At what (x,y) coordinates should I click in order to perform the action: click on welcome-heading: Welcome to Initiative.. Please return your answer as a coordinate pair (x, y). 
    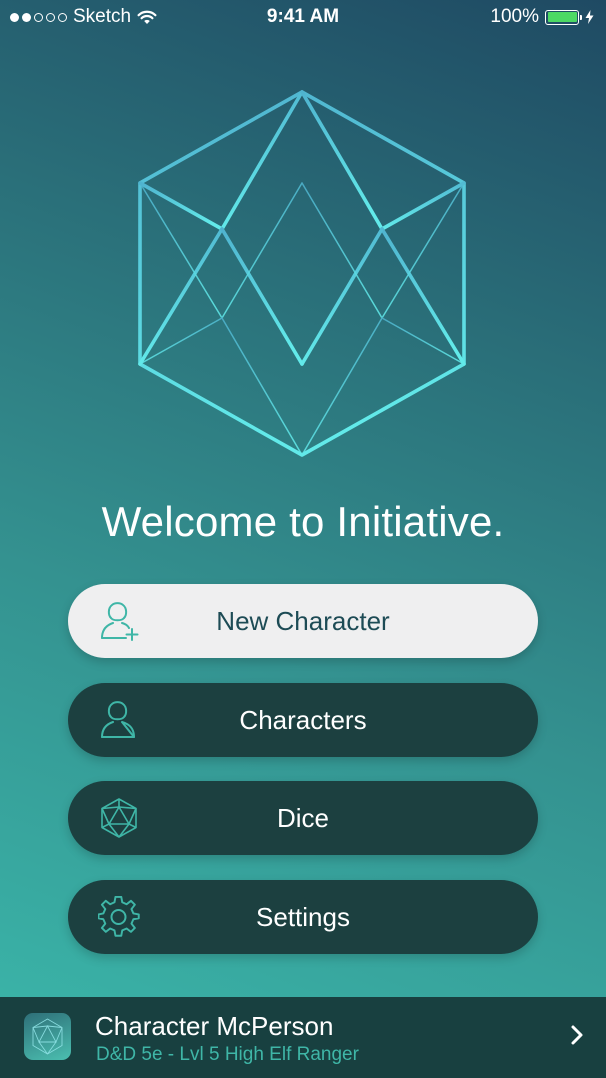
    Looking at the image, I should click on (303, 521).